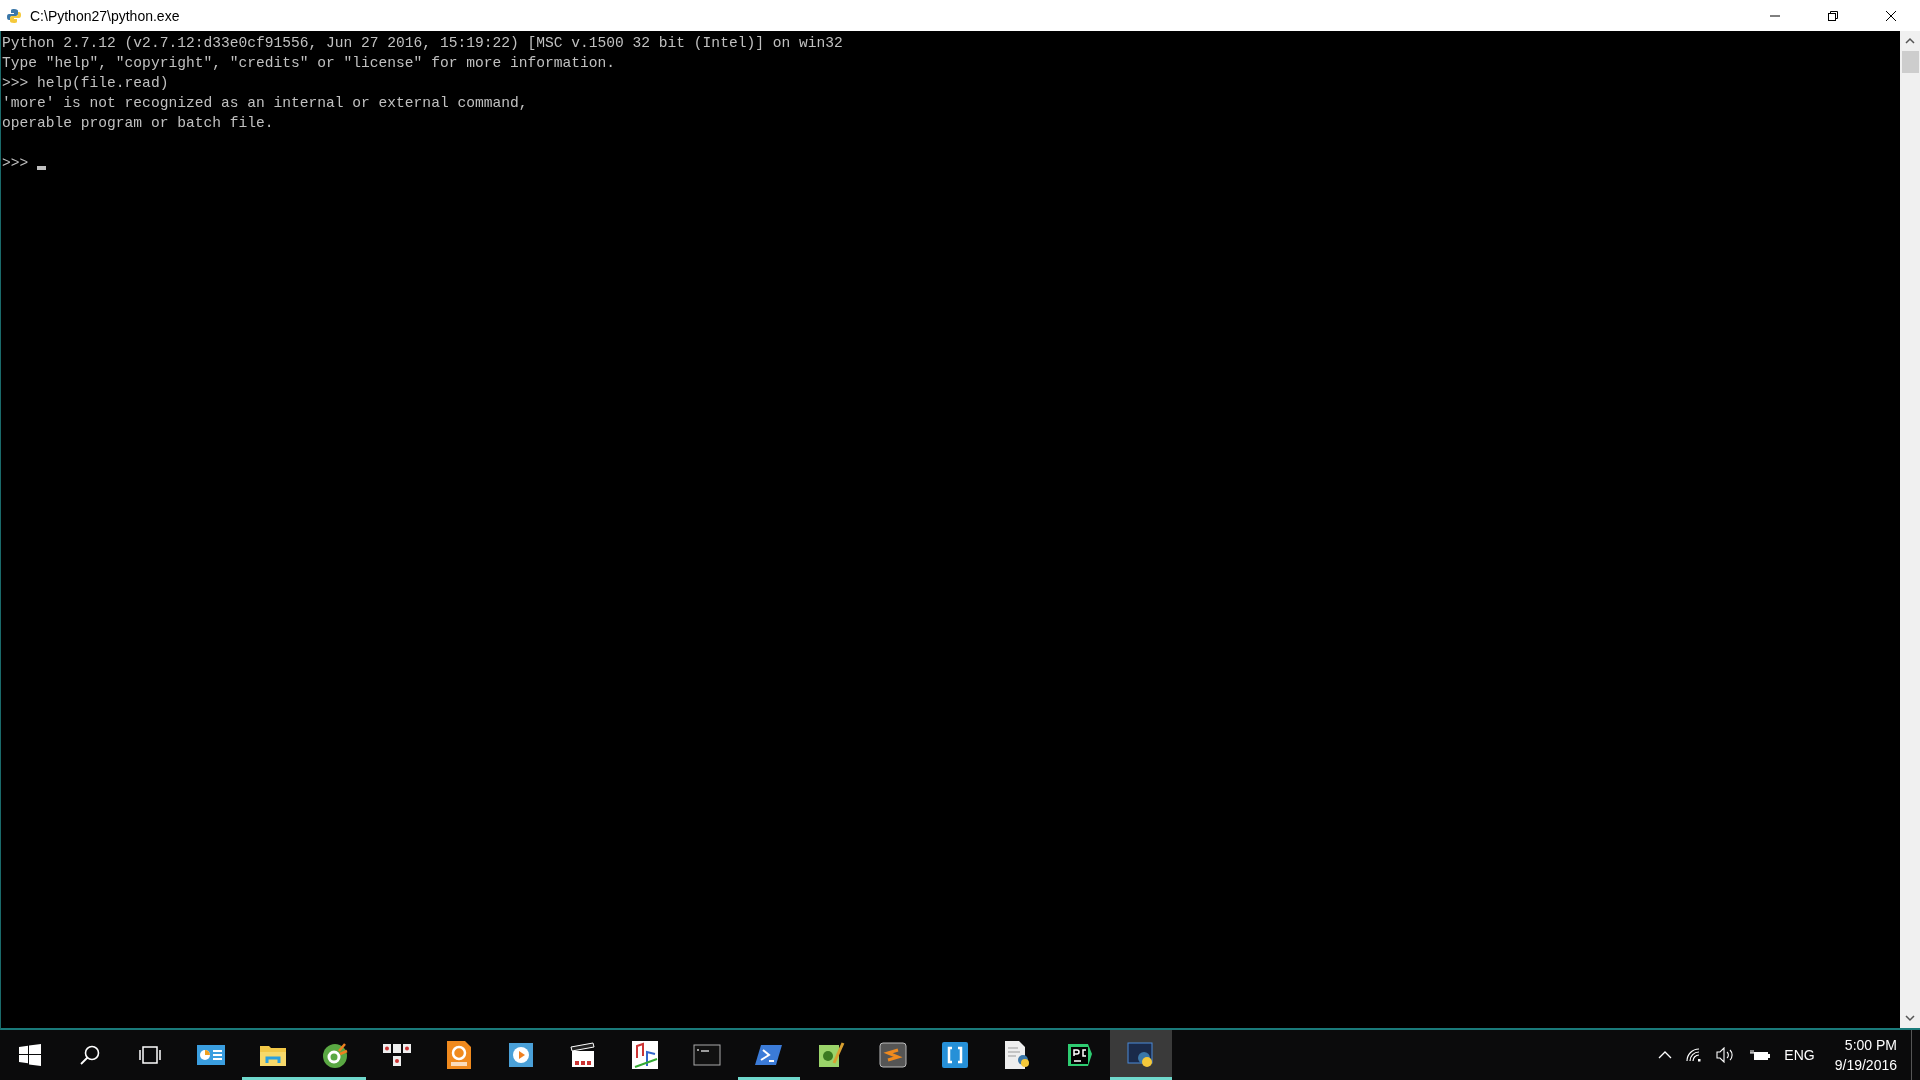 This screenshot has height=1080, width=1920. What do you see at coordinates (769, 1055) in the screenshot?
I see `powershell-prompt-icon` at bounding box center [769, 1055].